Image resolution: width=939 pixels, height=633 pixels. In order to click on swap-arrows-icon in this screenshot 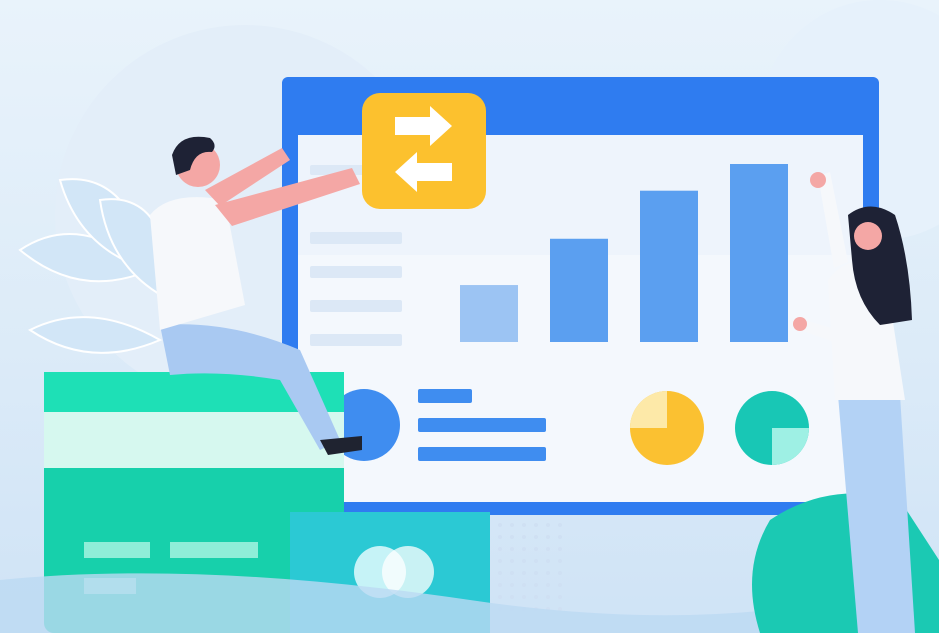, I will do `click(424, 151)`.